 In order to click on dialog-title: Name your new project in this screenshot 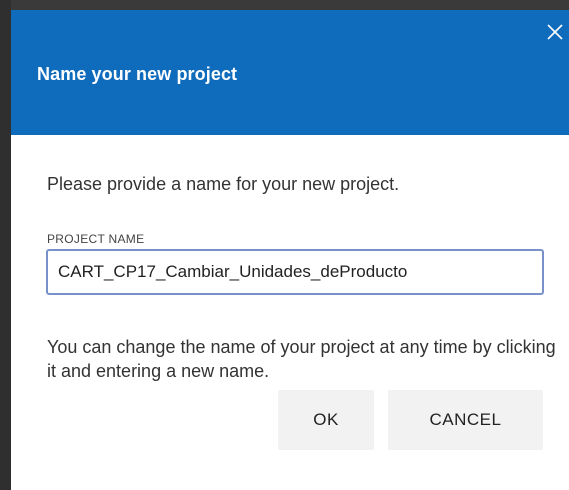, I will do `click(137, 74)`.